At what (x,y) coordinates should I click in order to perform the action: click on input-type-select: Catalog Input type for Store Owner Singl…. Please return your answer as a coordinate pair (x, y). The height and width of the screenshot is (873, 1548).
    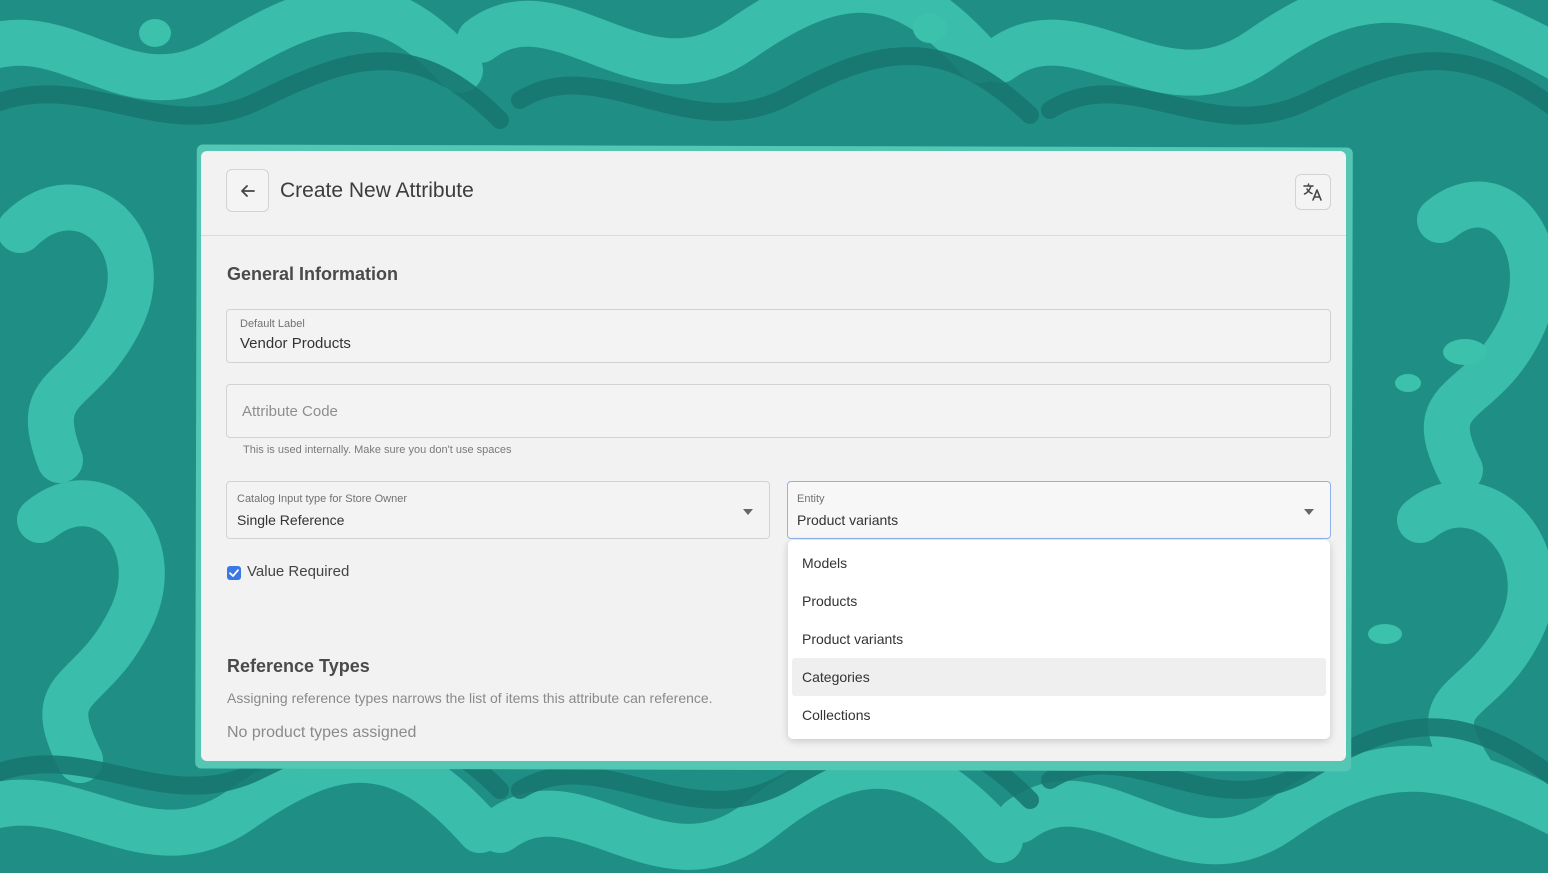
    Looking at the image, I should click on (498, 510).